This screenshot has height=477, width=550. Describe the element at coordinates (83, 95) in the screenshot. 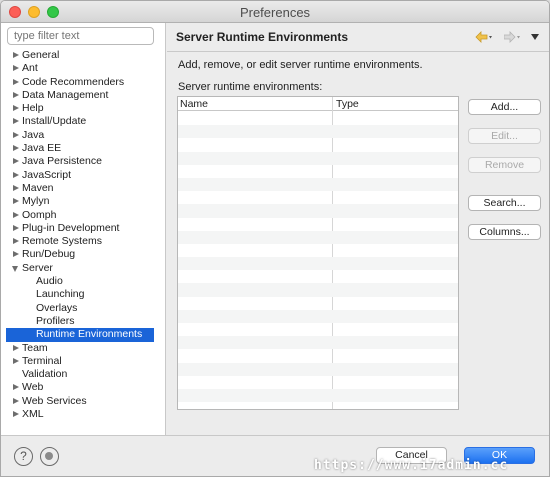

I see `tree-item: Data Management` at that location.